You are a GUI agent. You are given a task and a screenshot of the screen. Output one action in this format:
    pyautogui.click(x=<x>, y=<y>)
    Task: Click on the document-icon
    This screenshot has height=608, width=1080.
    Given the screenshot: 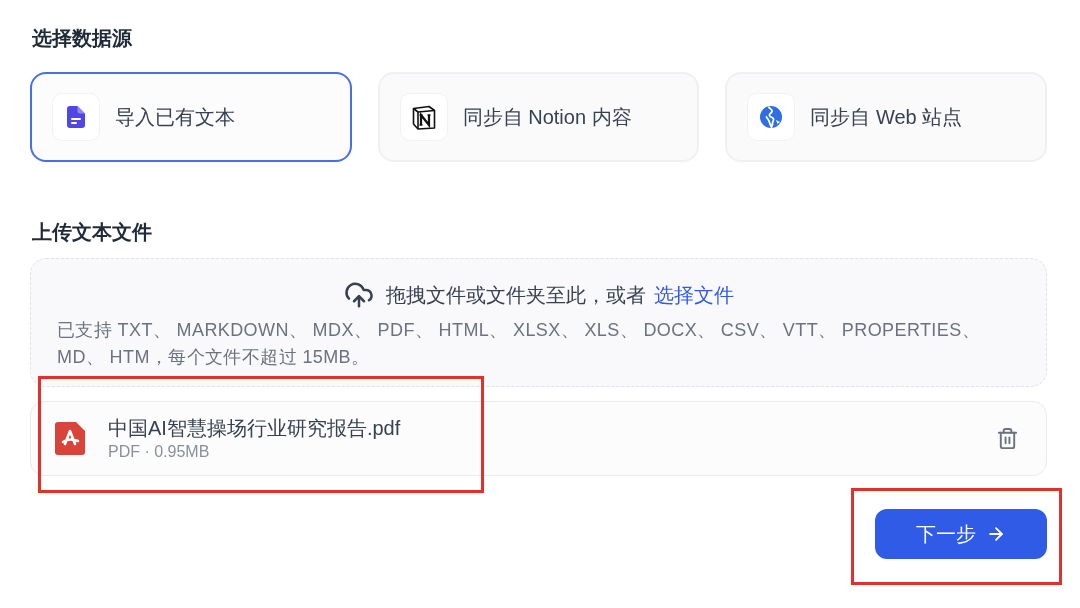 What is the action you would take?
    pyautogui.click(x=76, y=117)
    